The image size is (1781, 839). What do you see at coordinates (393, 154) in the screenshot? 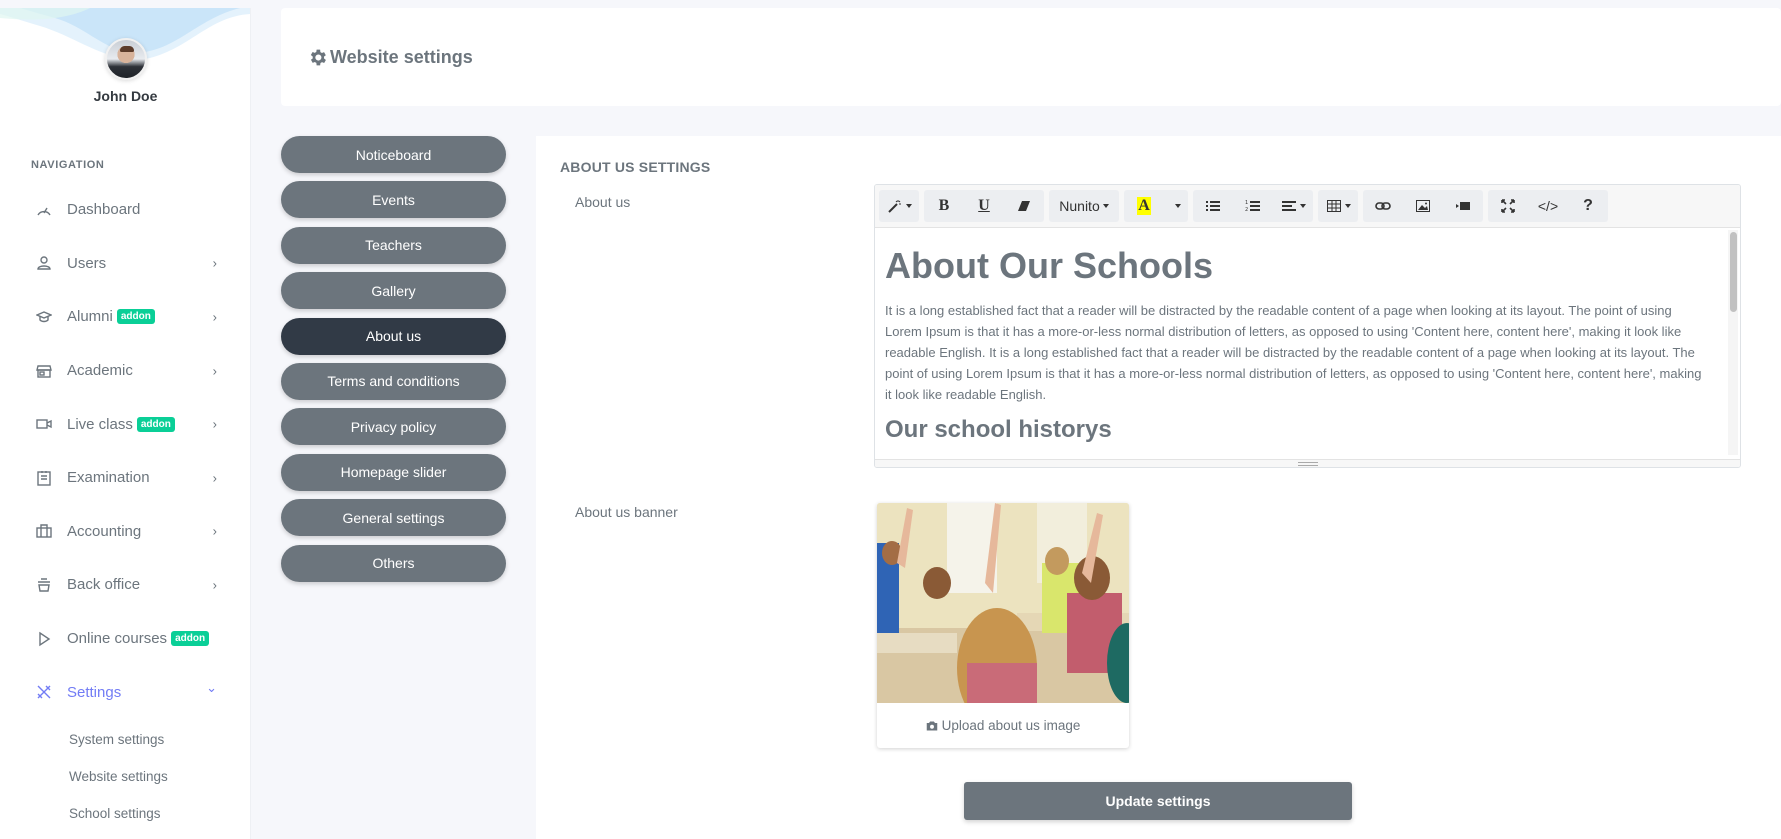
I see `menu-noticeboard: Noticeboard` at bounding box center [393, 154].